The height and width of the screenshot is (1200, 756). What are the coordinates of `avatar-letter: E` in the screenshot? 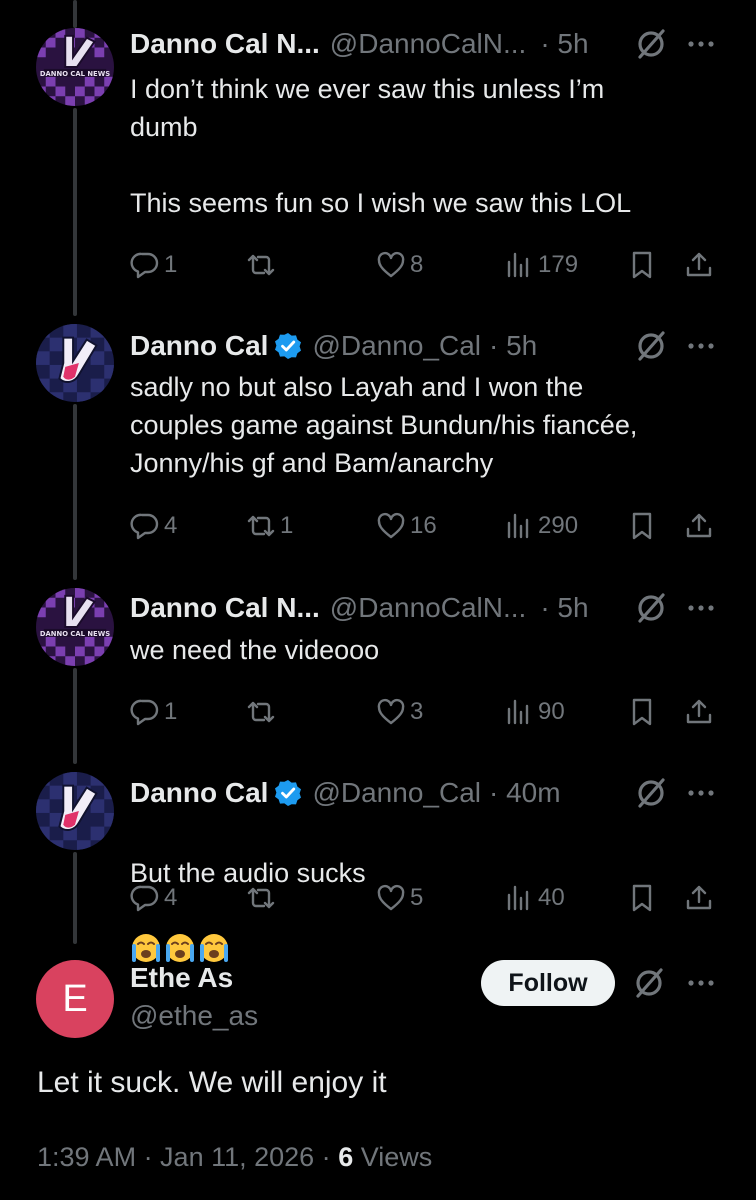 It's located at (75, 998).